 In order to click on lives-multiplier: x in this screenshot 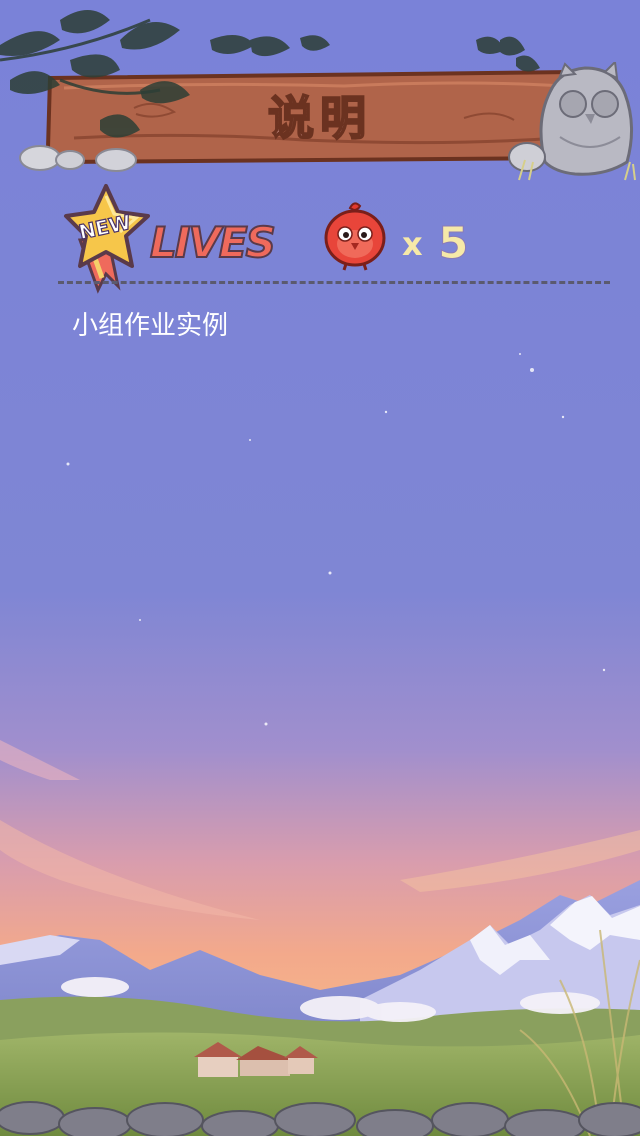, I will do `click(412, 244)`.